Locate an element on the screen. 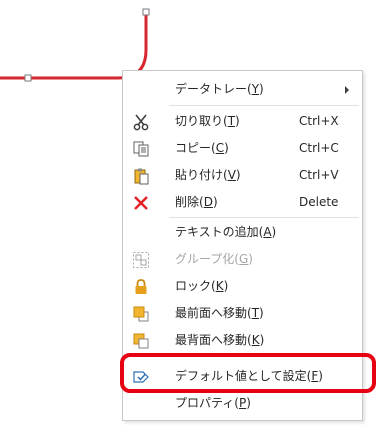 The height and width of the screenshot is (429, 386). menu-item-send-to-back: 最背面へ移動(K) is located at coordinates (242, 340).